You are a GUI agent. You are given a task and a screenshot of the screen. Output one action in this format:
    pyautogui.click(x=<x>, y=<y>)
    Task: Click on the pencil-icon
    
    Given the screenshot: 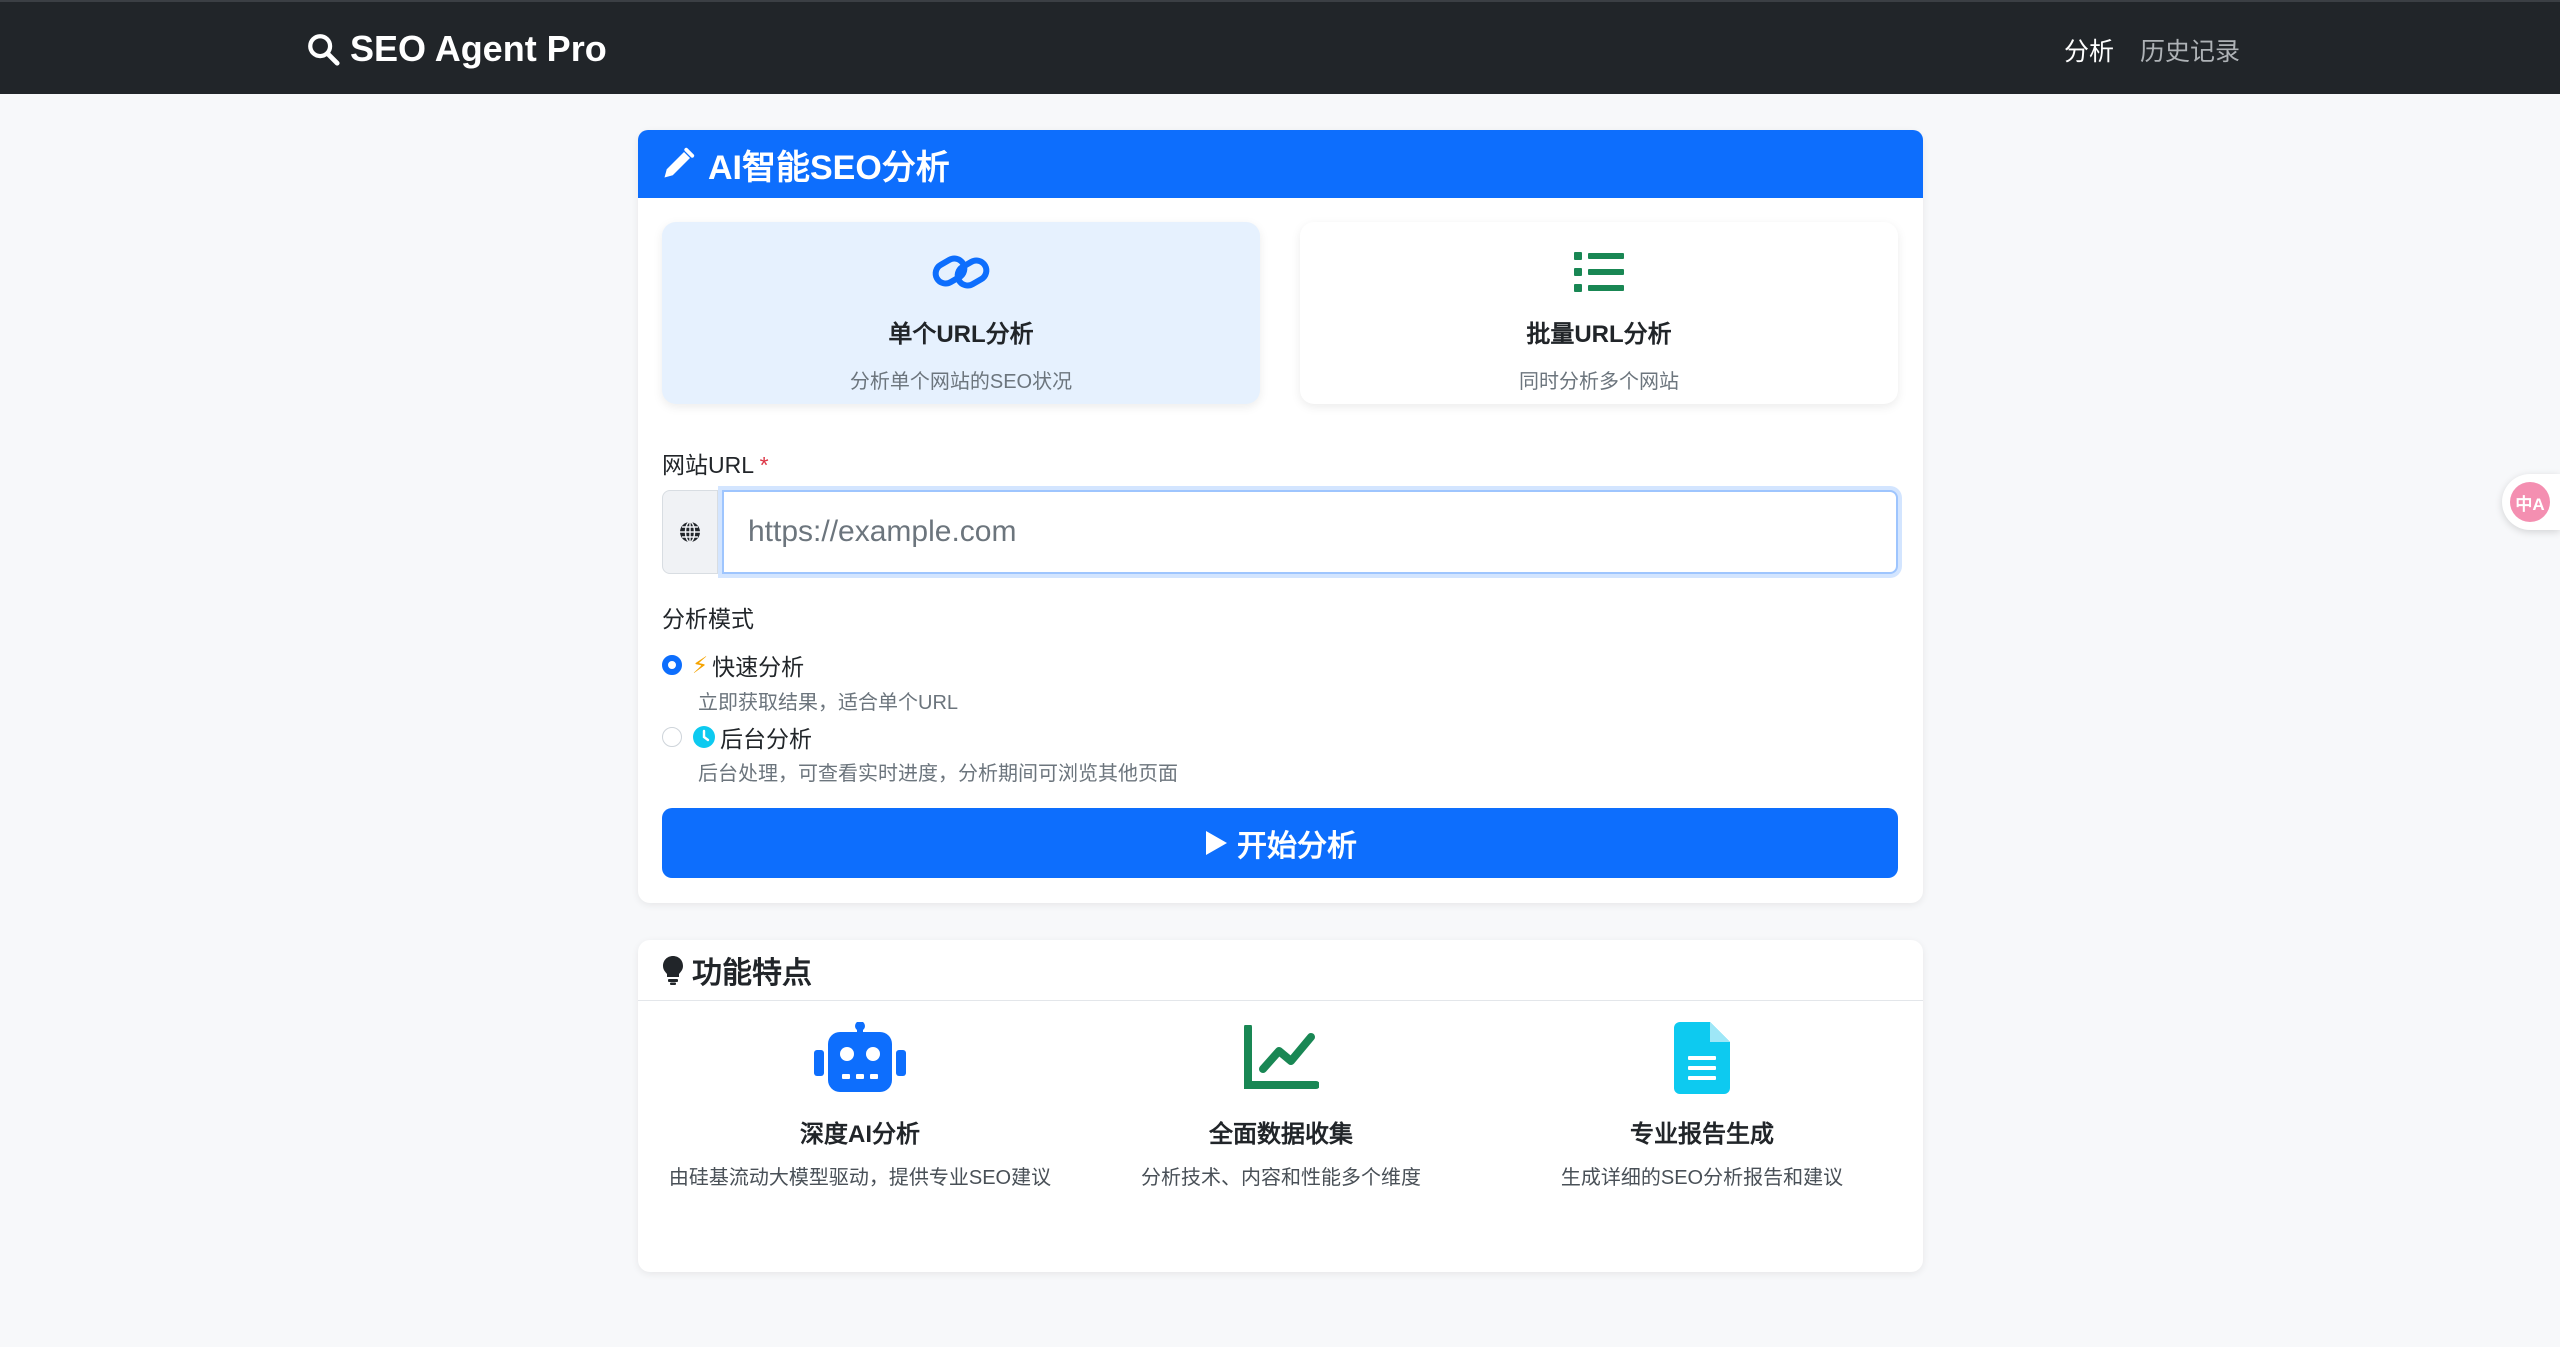 What is the action you would take?
    pyautogui.click(x=679, y=162)
    